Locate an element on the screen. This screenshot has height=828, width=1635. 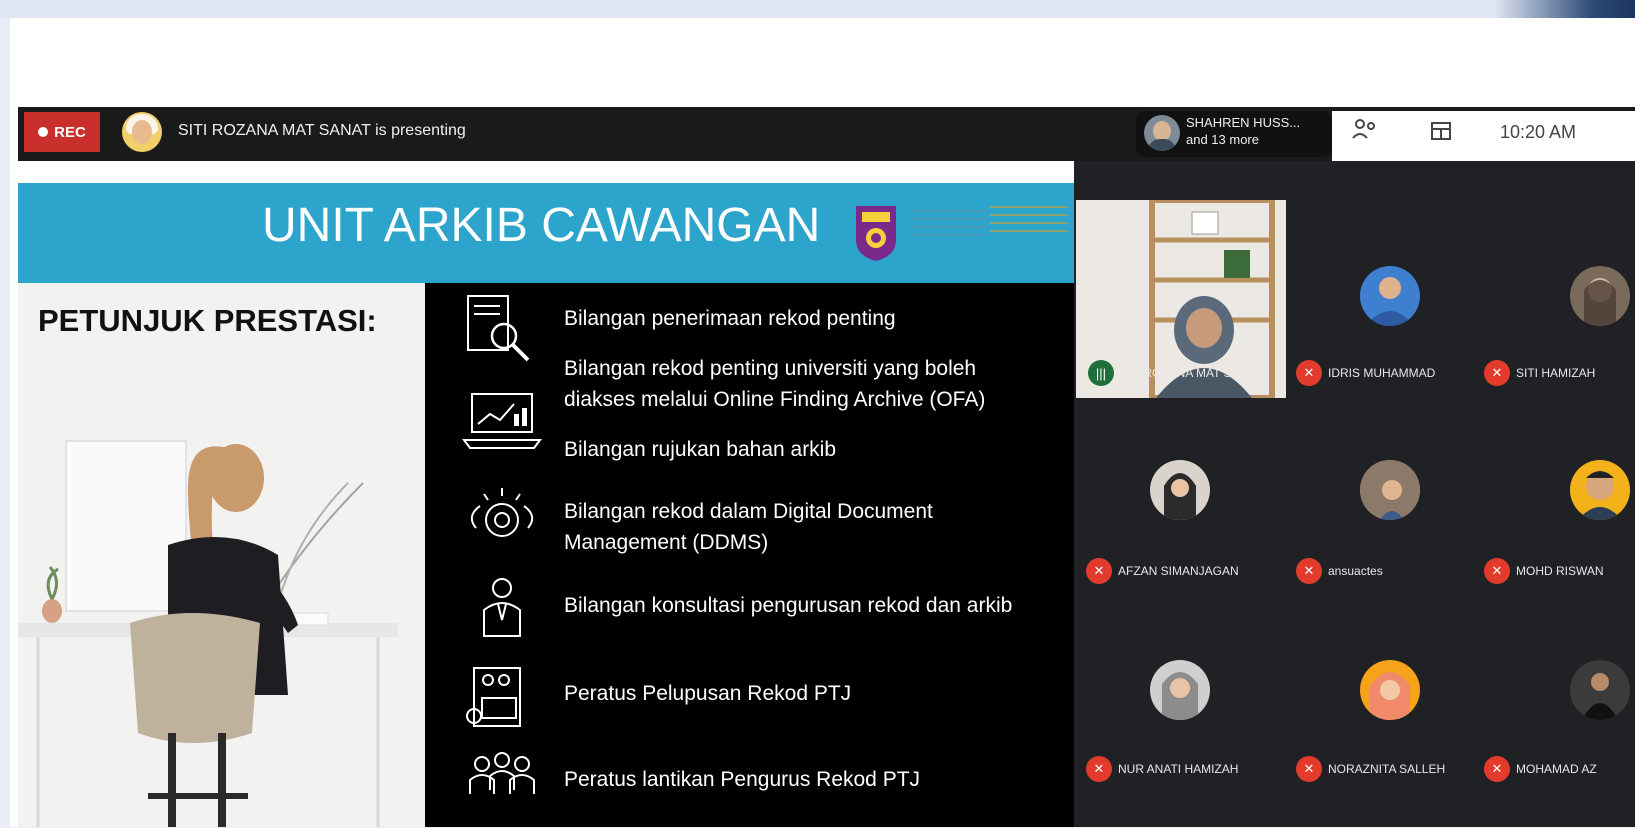
participant-name: SITI HAMIZAH is located at coordinates (1556, 373).